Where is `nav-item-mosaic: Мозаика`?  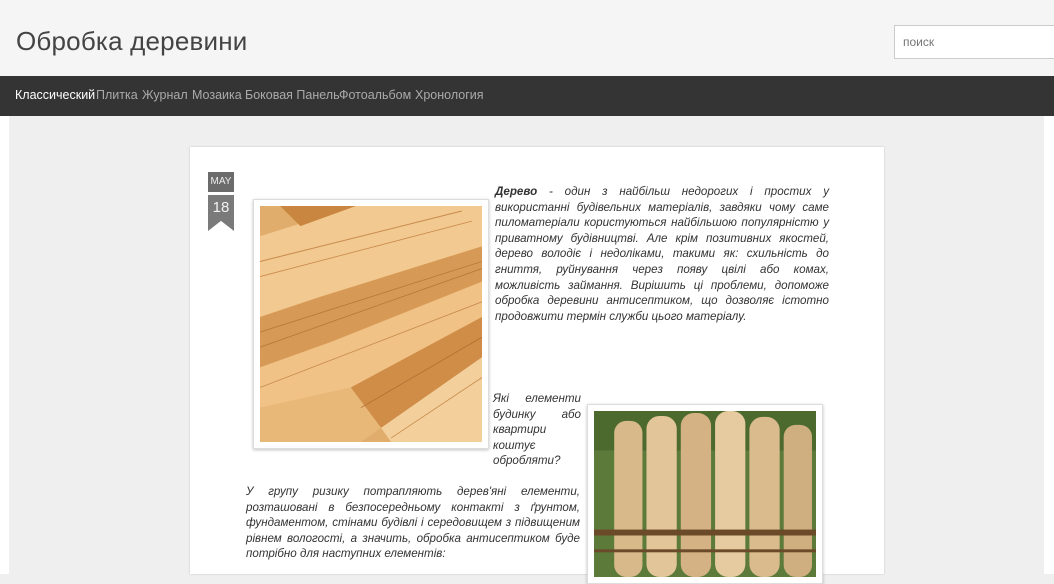 nav-item-mosaic: Мозаика is located at coordinates (217, 95).